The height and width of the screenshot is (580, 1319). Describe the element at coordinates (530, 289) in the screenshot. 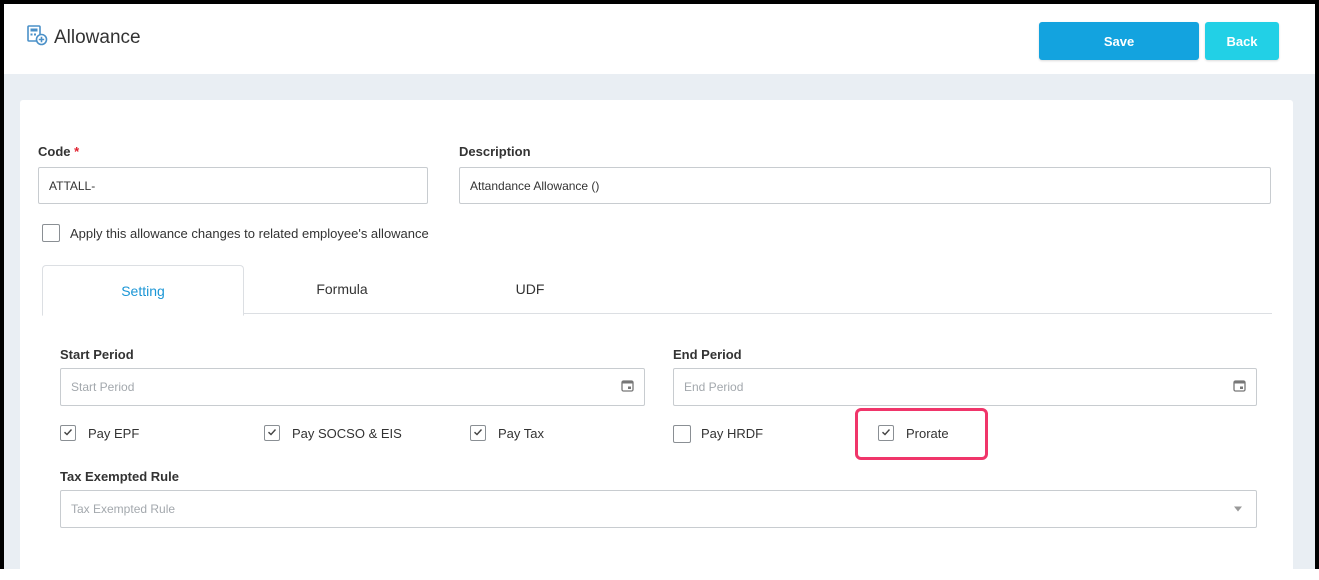

I see `tab-udf: UDF` at that location.